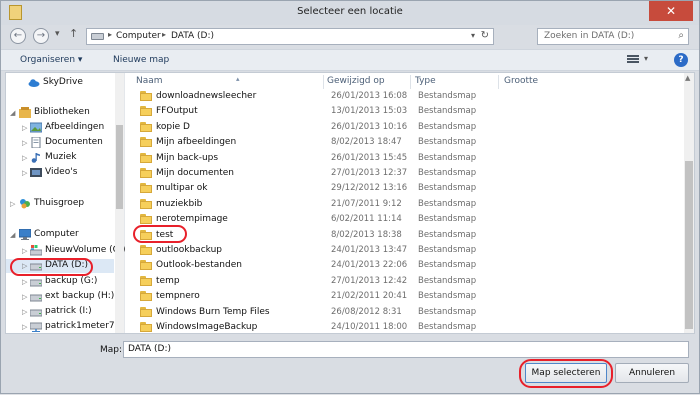  Describe the element at coordinates (346, 281) in the screenshot. I see `file-row: temp 27/01/2013 12:42 Bestandsmap` at that location.